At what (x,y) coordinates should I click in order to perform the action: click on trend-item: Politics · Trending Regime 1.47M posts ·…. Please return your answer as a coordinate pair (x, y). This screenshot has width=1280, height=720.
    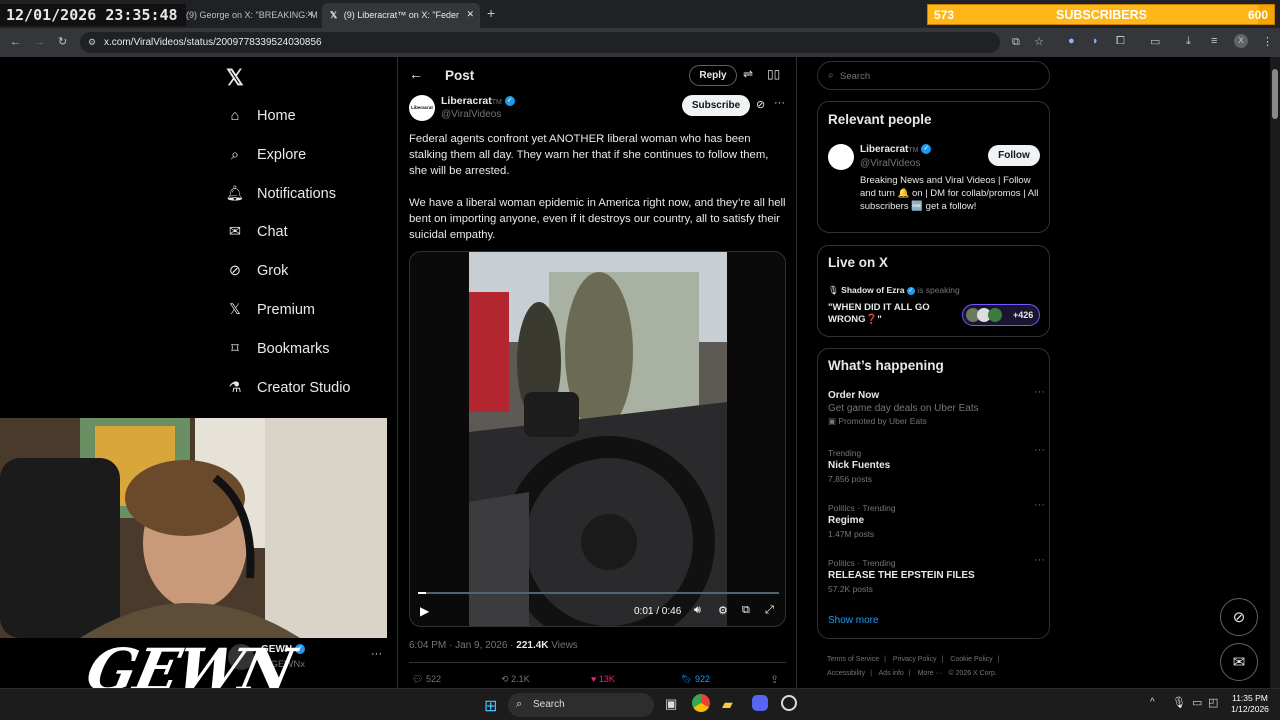
    Looking at the image, I should click on (936, 519).